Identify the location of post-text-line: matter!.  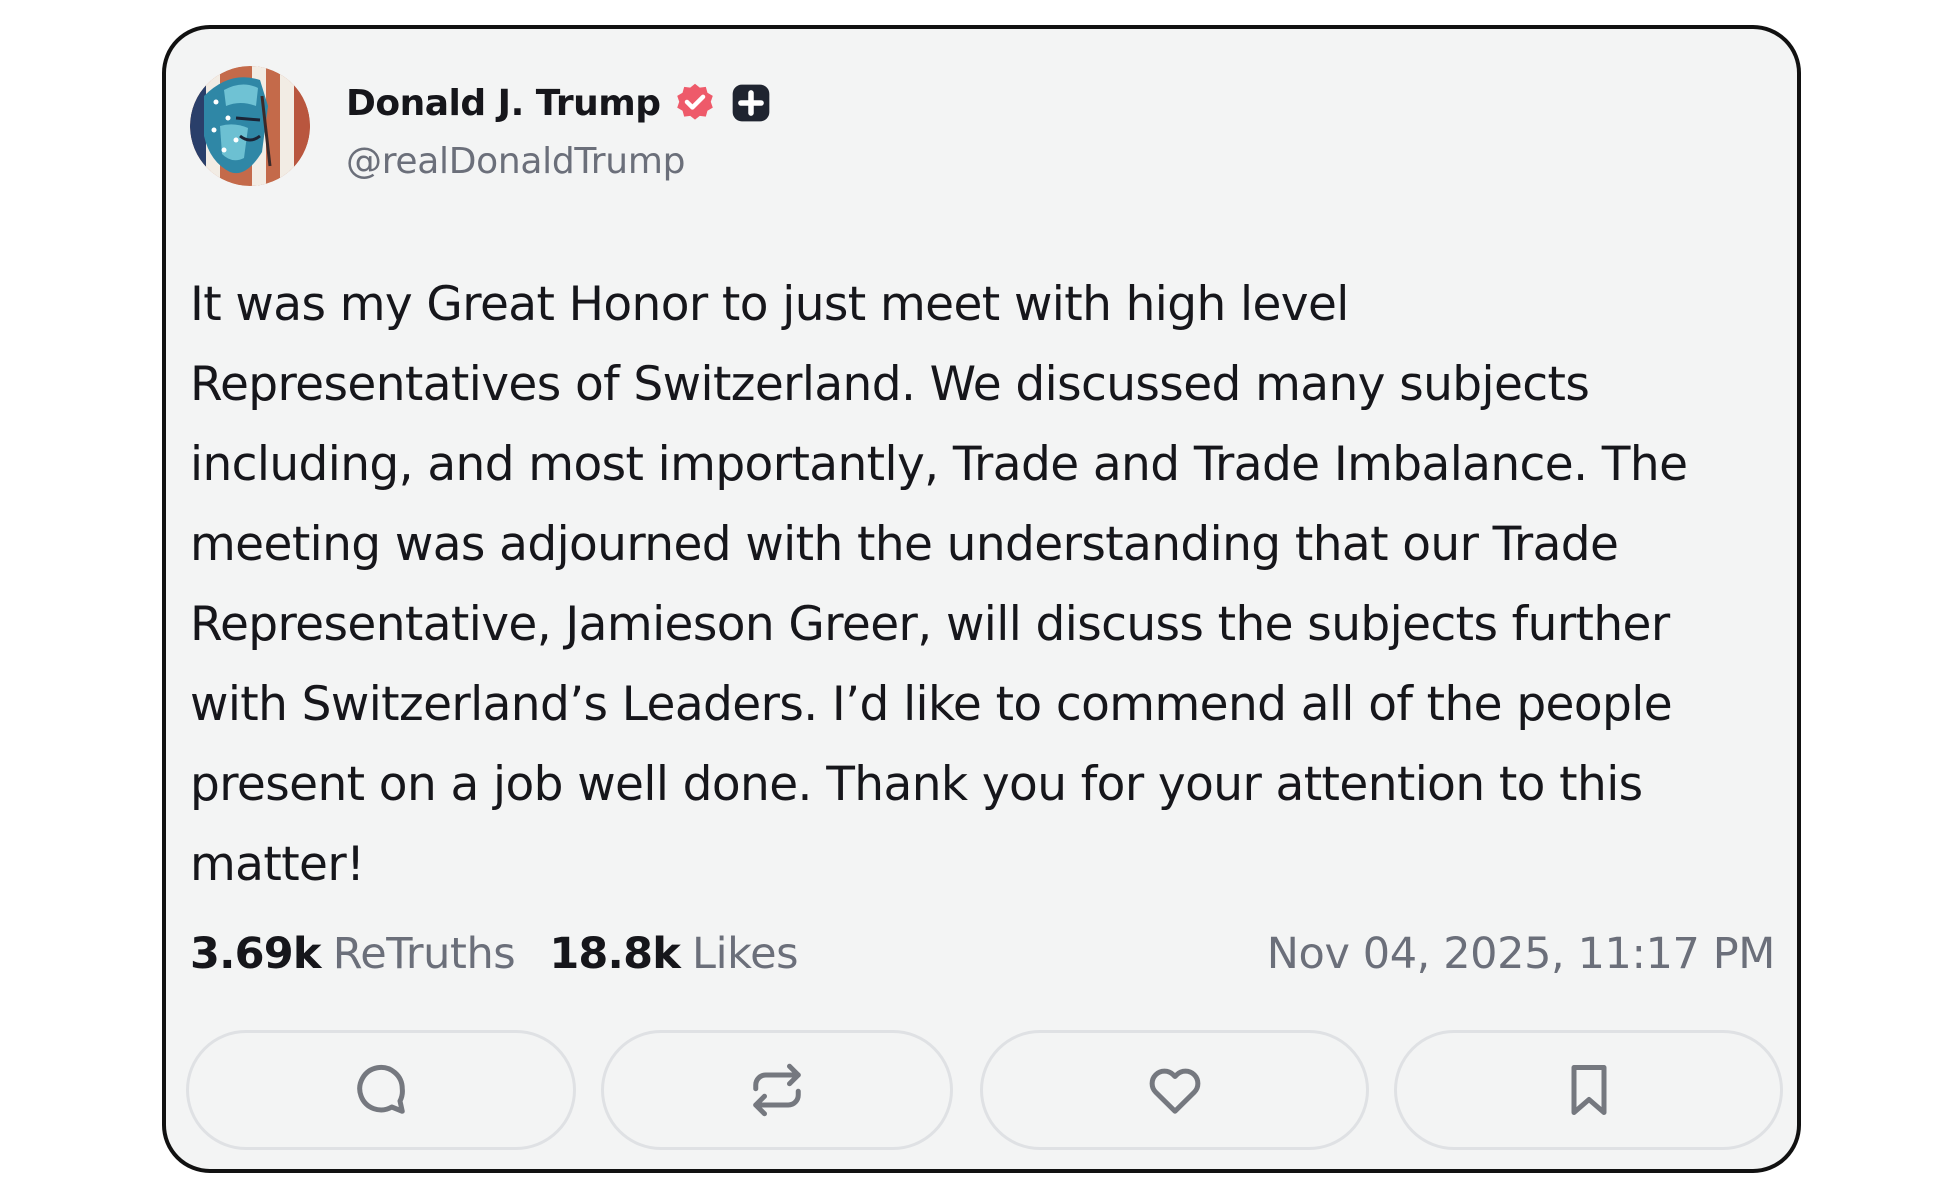
(277, 864).